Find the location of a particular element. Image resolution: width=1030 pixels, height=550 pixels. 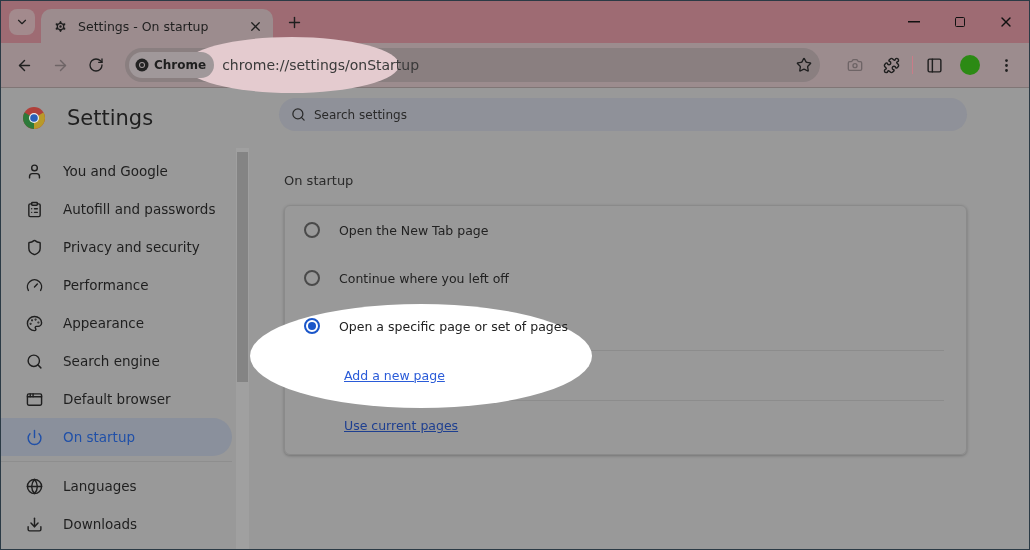

section-heading: On startup is located at coordinates (319, 180).